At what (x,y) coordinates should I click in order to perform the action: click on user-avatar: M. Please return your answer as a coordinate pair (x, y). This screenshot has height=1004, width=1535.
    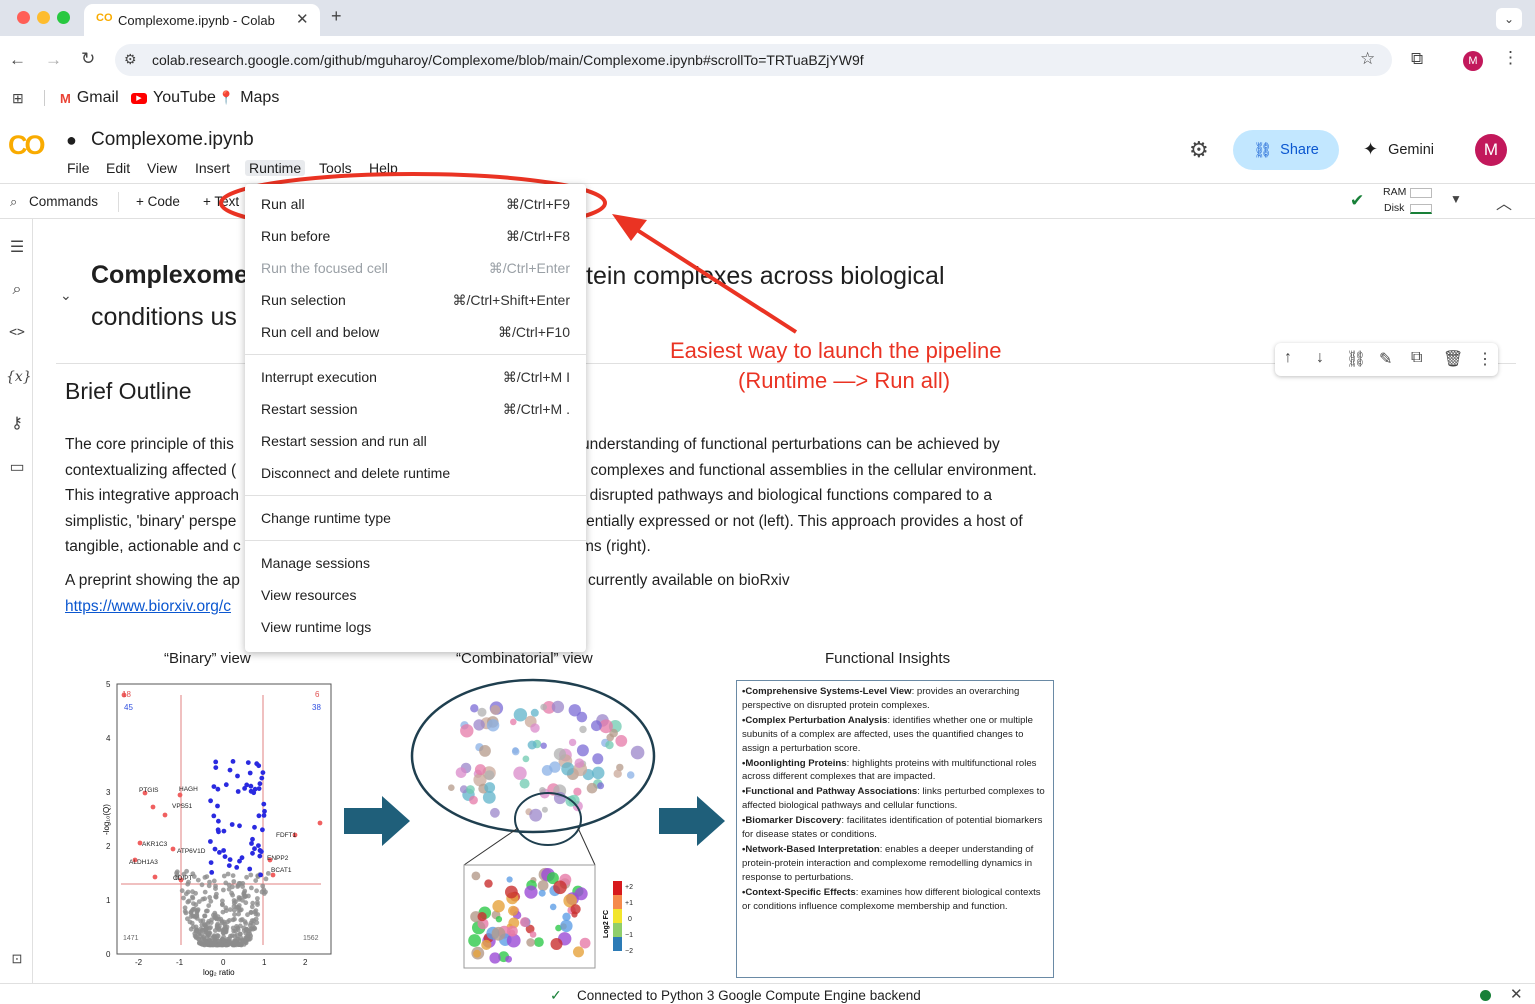
    Looking at the image, I should click on (1491, 150).